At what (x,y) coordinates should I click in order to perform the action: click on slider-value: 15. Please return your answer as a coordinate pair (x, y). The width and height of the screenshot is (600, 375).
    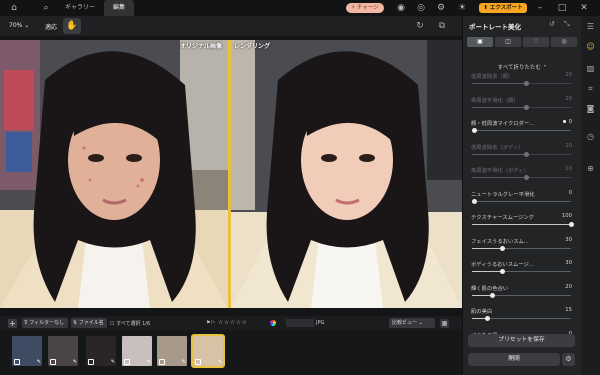
    Looking at the image, I should click on (568, 310).